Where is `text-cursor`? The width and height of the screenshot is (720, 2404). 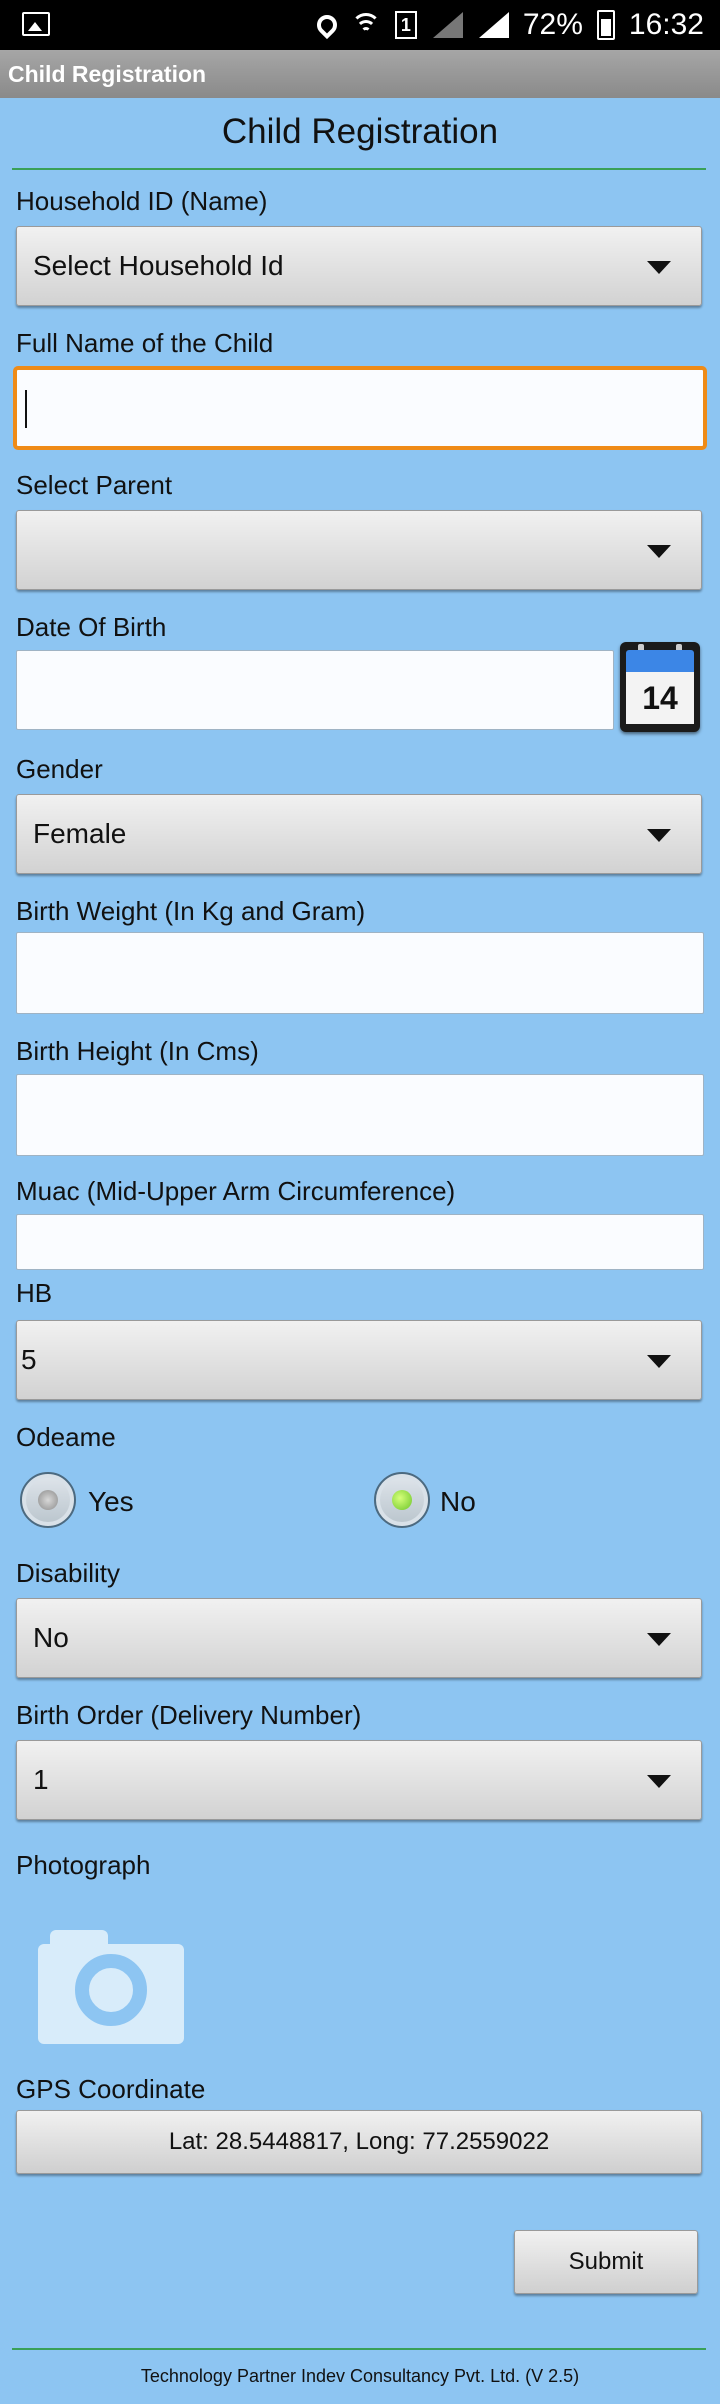 text-cursor is located at coordinates (26, 409).